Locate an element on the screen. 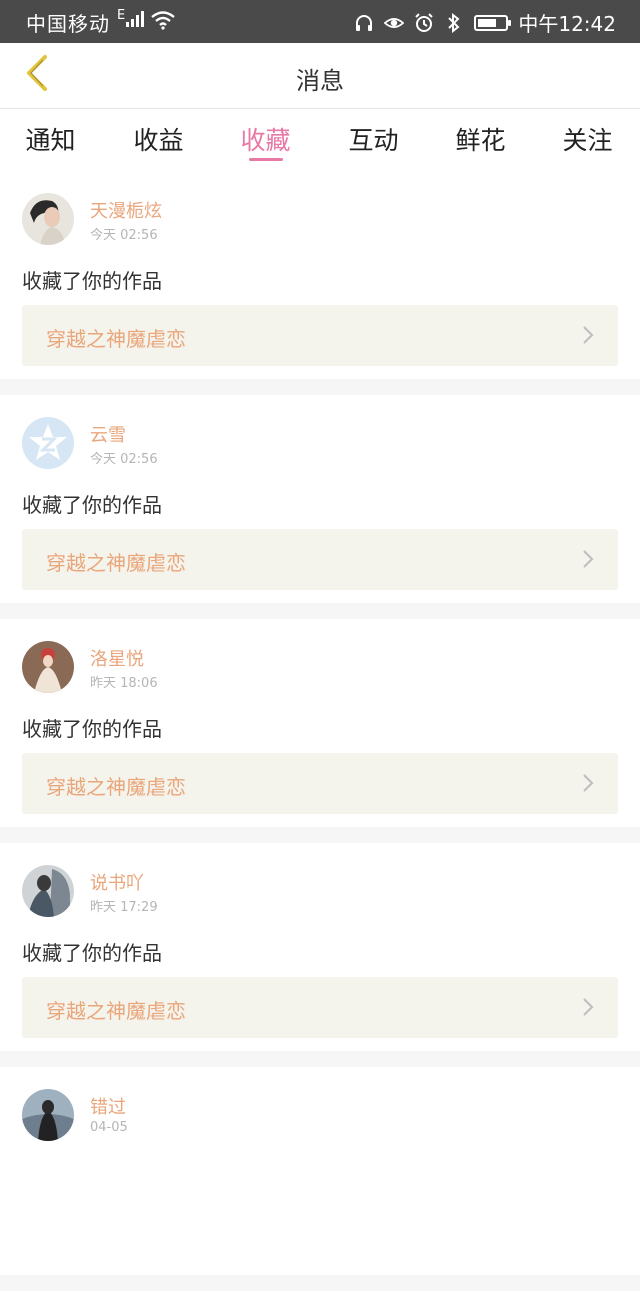 Image resolution: width=640 pixels, height=1291 pixels. timestamp: 04-05 is located at coordinates (109, 1127).